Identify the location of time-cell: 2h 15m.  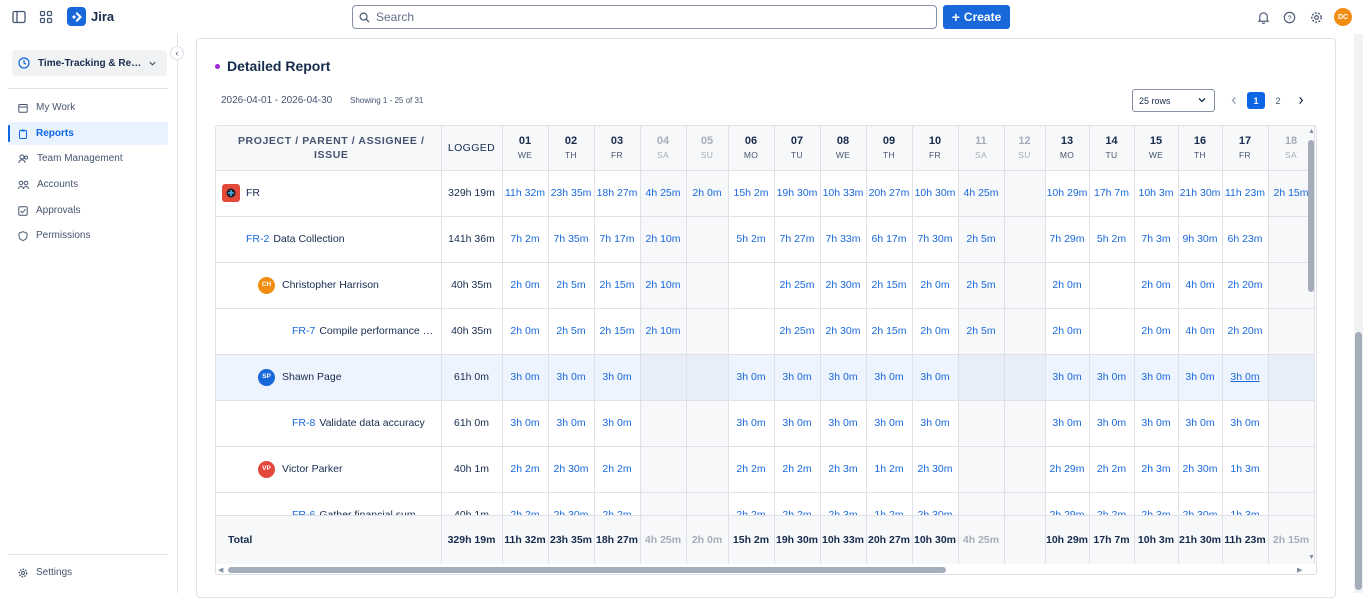
(889, 331).